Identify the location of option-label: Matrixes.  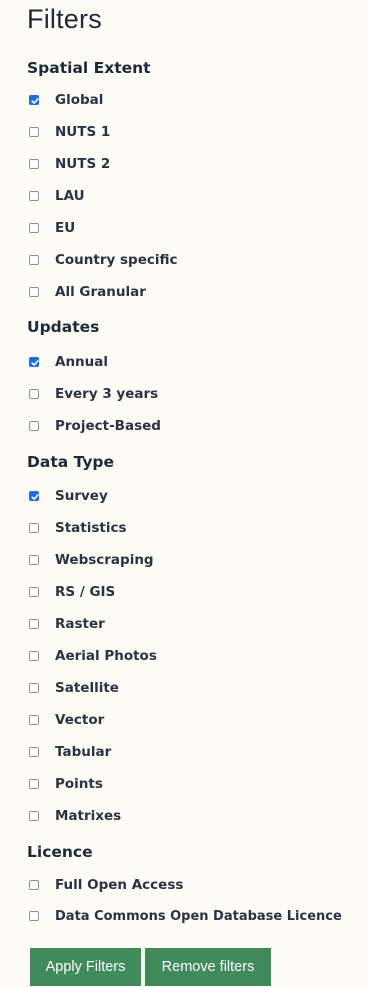
(88, 816).